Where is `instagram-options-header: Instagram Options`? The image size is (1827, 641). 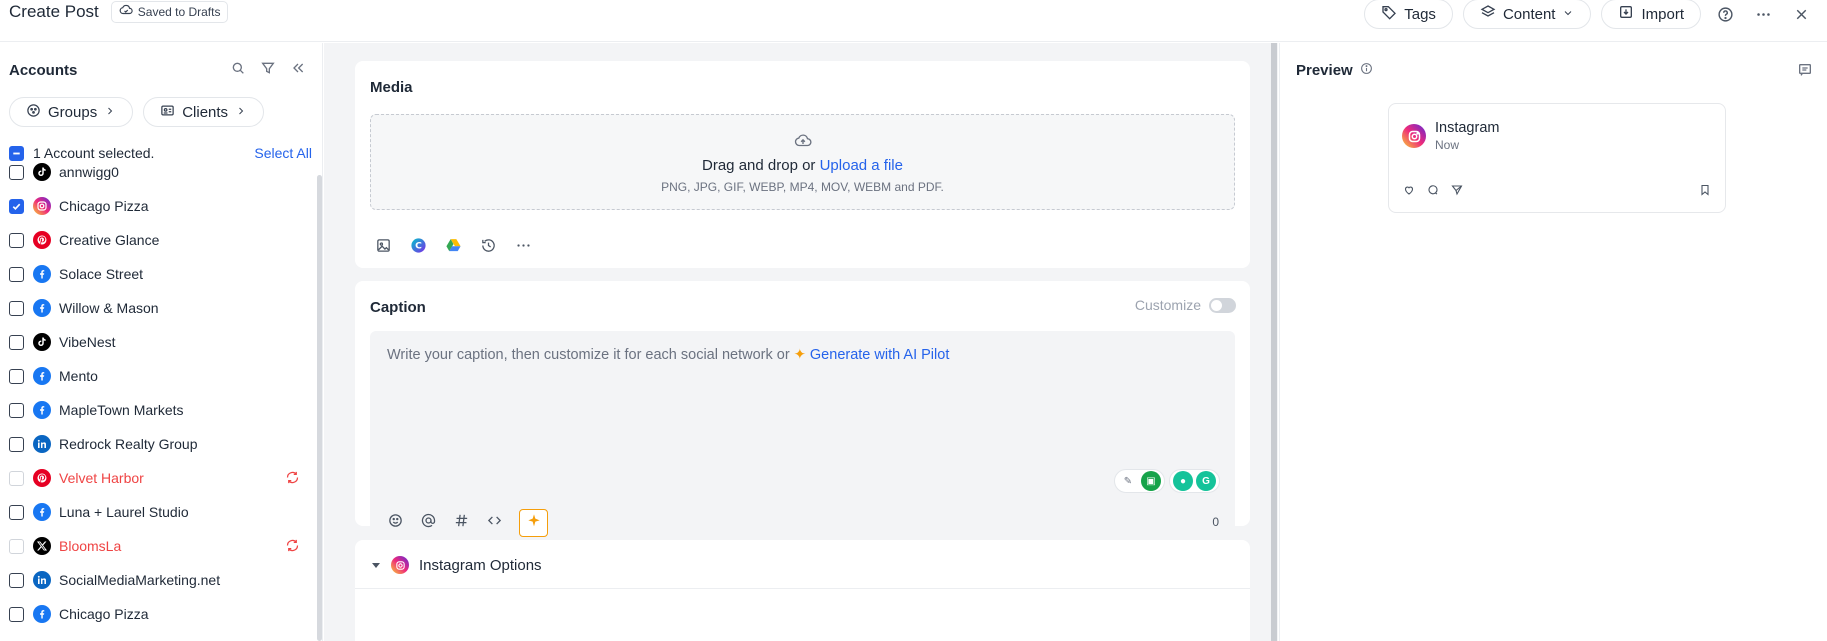 instagram-options-header: Instagram Options is located at coordinates (456, 565).